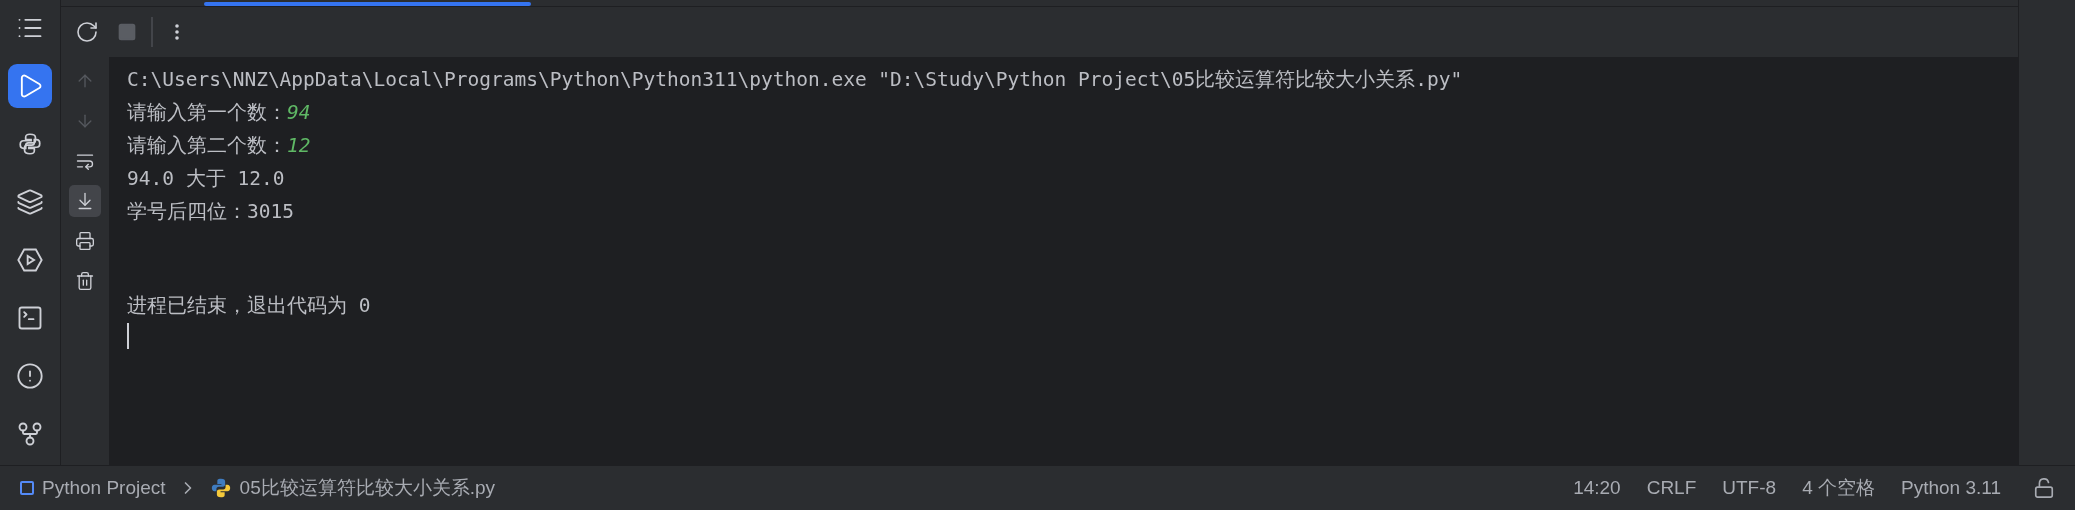 The height and width of the screenshot is (510, 2075). Describe the element at coordinates (207, 146) in the screenshot. I see `console-output-text: 请输入第二个数：` at that location.